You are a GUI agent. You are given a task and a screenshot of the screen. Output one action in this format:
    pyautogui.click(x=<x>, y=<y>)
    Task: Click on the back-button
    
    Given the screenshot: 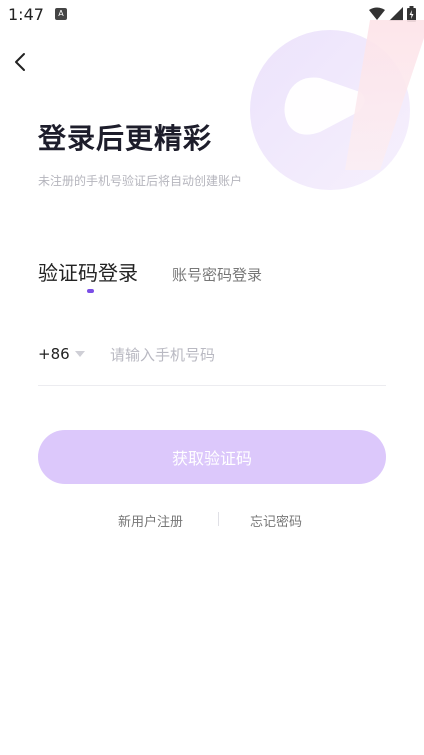 What is the action you would take?
    pyautogui.click(x=21, y=62)
    